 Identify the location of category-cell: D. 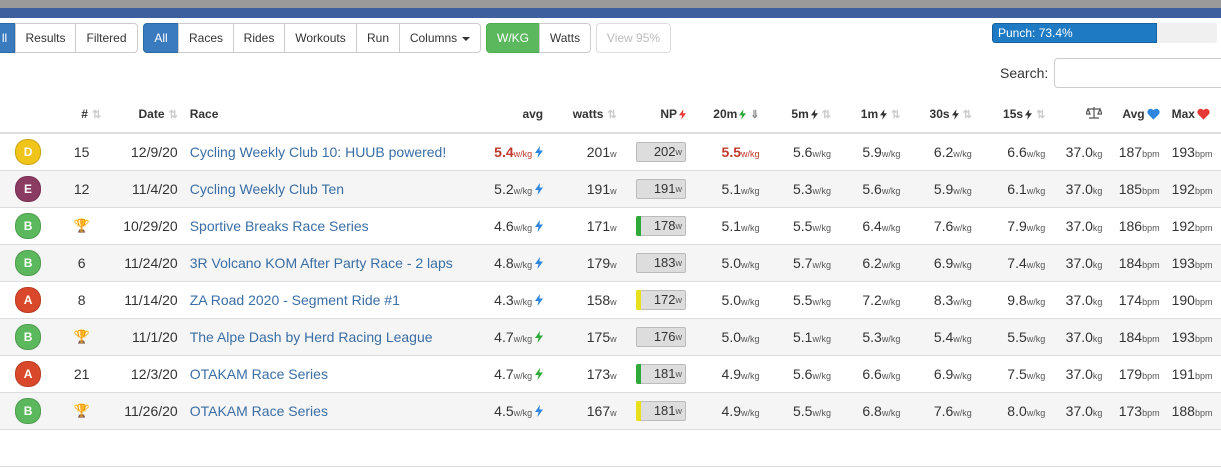
(28, 152).